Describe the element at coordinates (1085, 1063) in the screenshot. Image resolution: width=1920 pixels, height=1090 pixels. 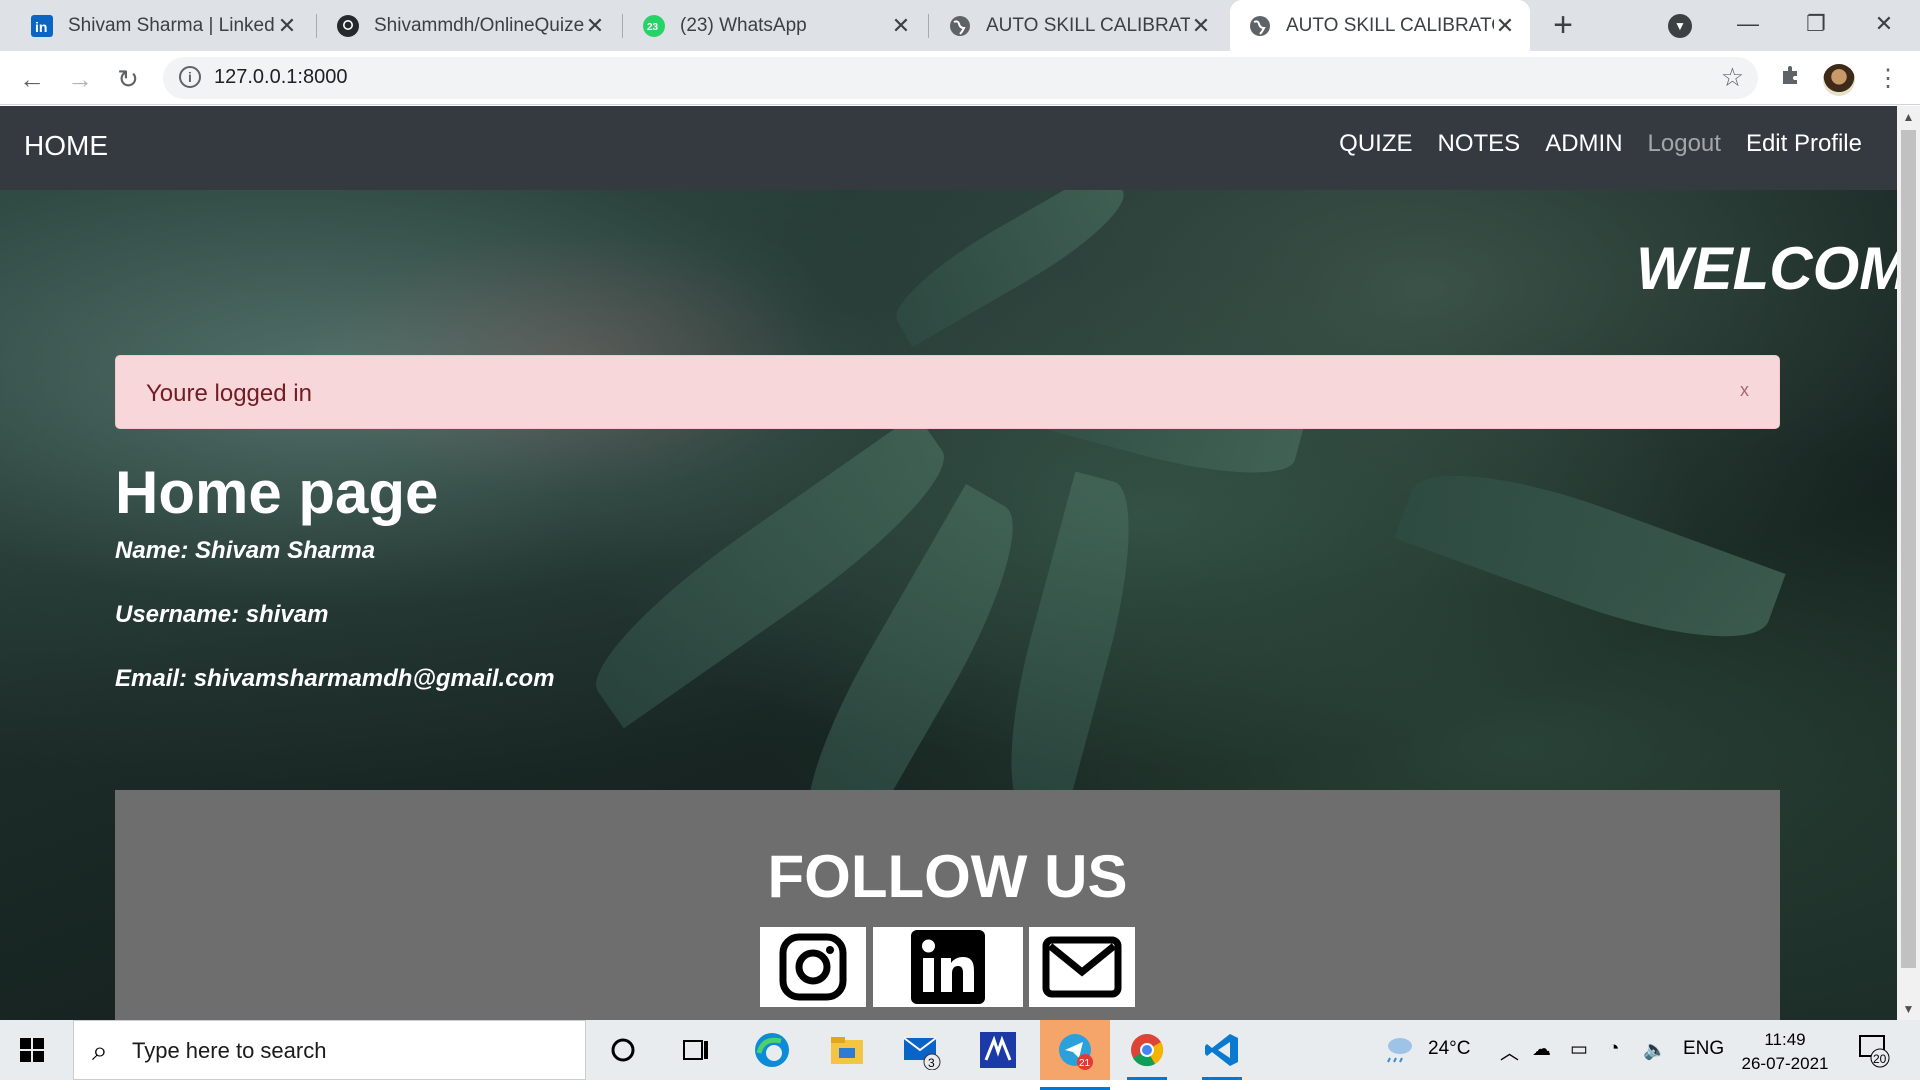
I see `svg-text: 21` at that location.